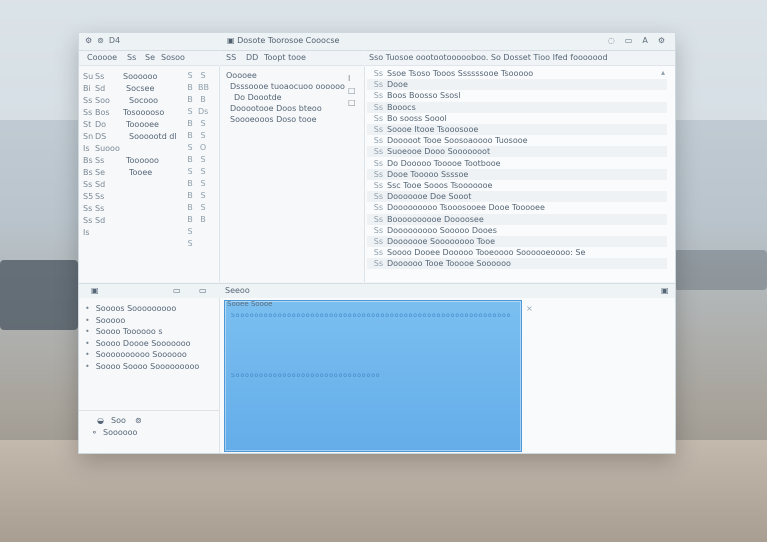  What do you see at coordinates (517, 129) in the screenshot?
I see `code-line: Ss Soooe Itooe Tsooosooe` at bounding box center [517, 129].